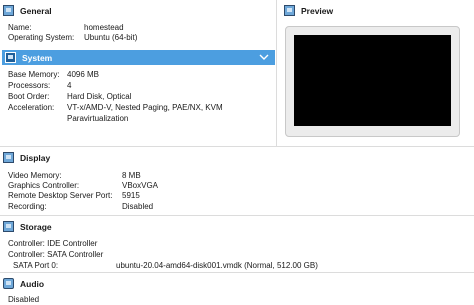 This screenshot has width=474, height=305. I want to click on row-label: Name:, so click(20, 27).